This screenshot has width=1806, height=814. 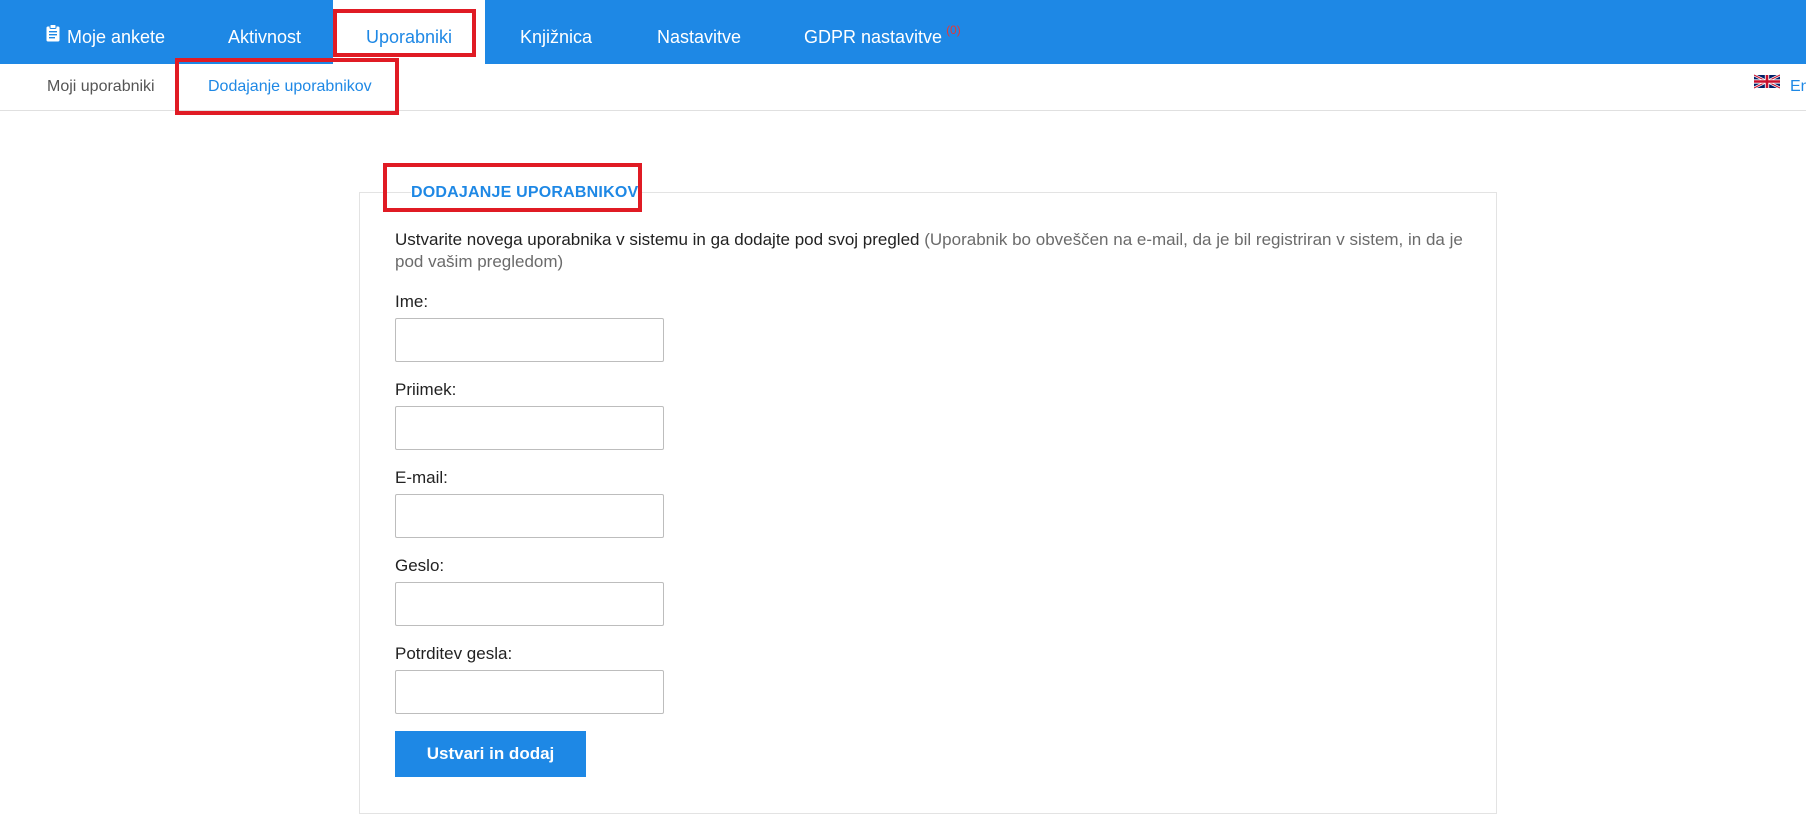 I want to click on language-label: En, so click(x=1798, y=86).